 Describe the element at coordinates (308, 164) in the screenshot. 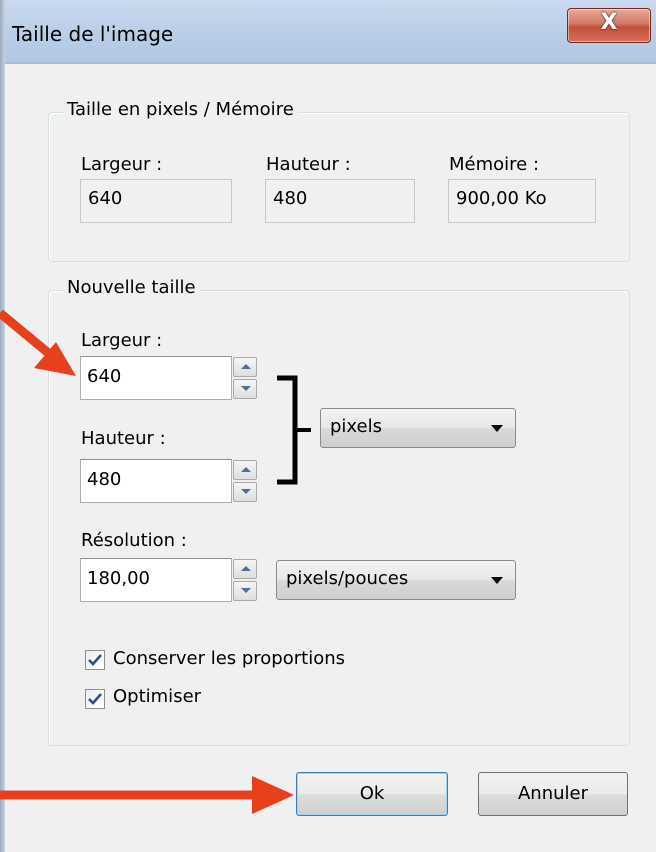

I see `current-height-label: Hauteur :` at that location.